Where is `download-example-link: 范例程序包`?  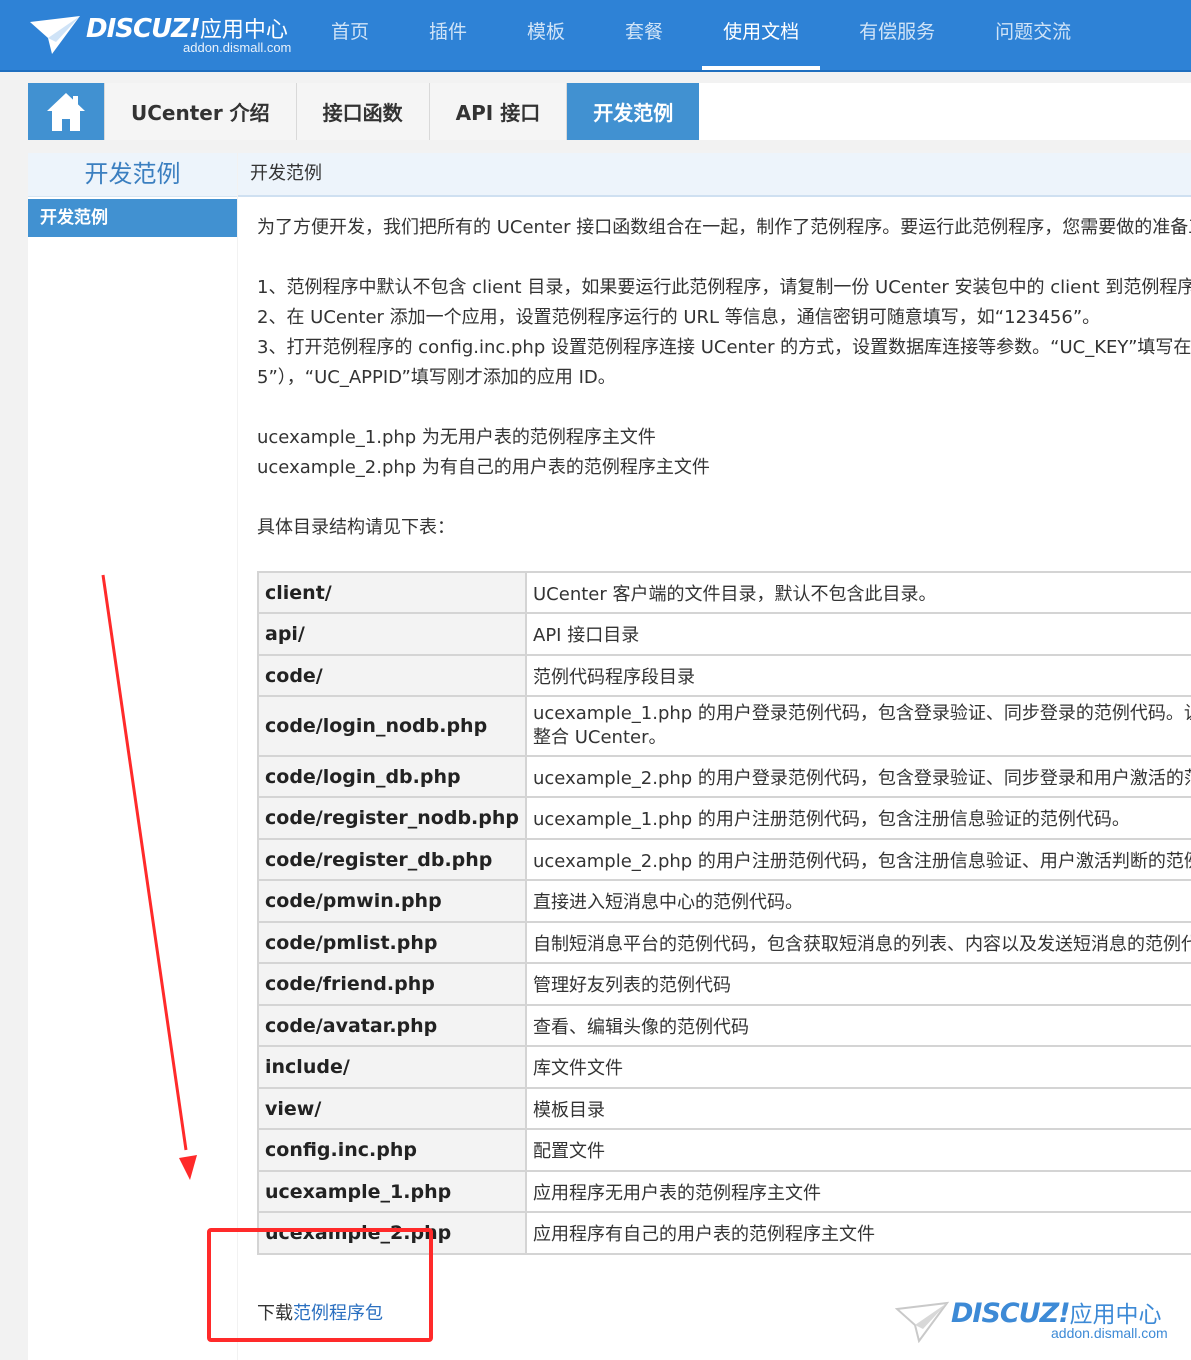 download-example-link: 范例程序包 is located at coordinates (338, 1313).